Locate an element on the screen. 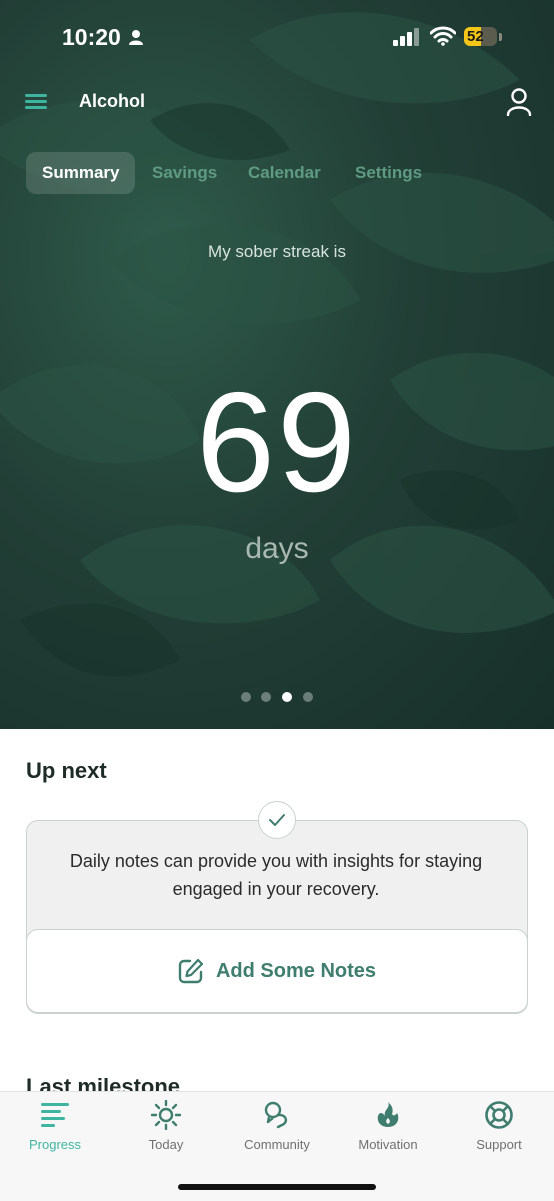  nav-label: Community is located at coordinates (277, 1144).